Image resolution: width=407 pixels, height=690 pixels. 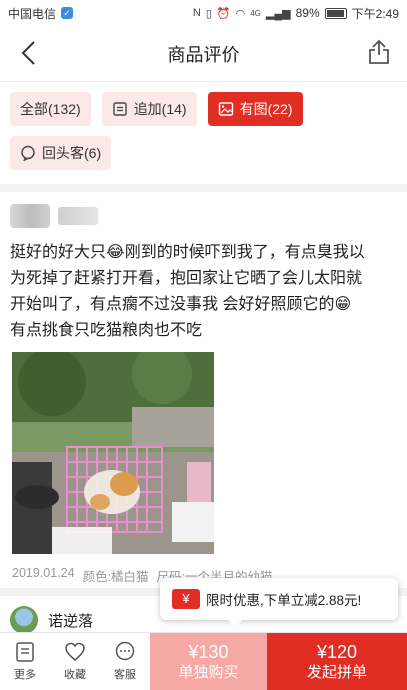 I want to click on review-variant-color: 颜色:橘白猫, so click(x=115, y=577).